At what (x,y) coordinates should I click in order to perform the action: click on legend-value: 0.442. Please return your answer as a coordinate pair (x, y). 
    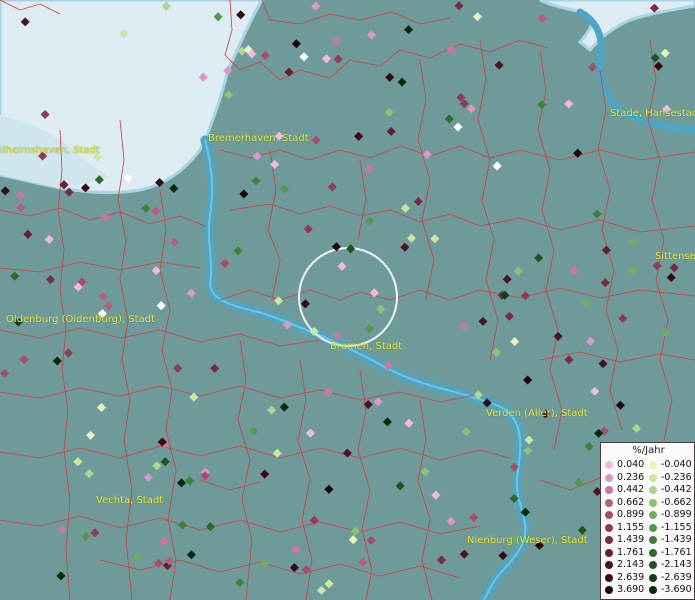
    Looking at the image, I should click on (631, 489).